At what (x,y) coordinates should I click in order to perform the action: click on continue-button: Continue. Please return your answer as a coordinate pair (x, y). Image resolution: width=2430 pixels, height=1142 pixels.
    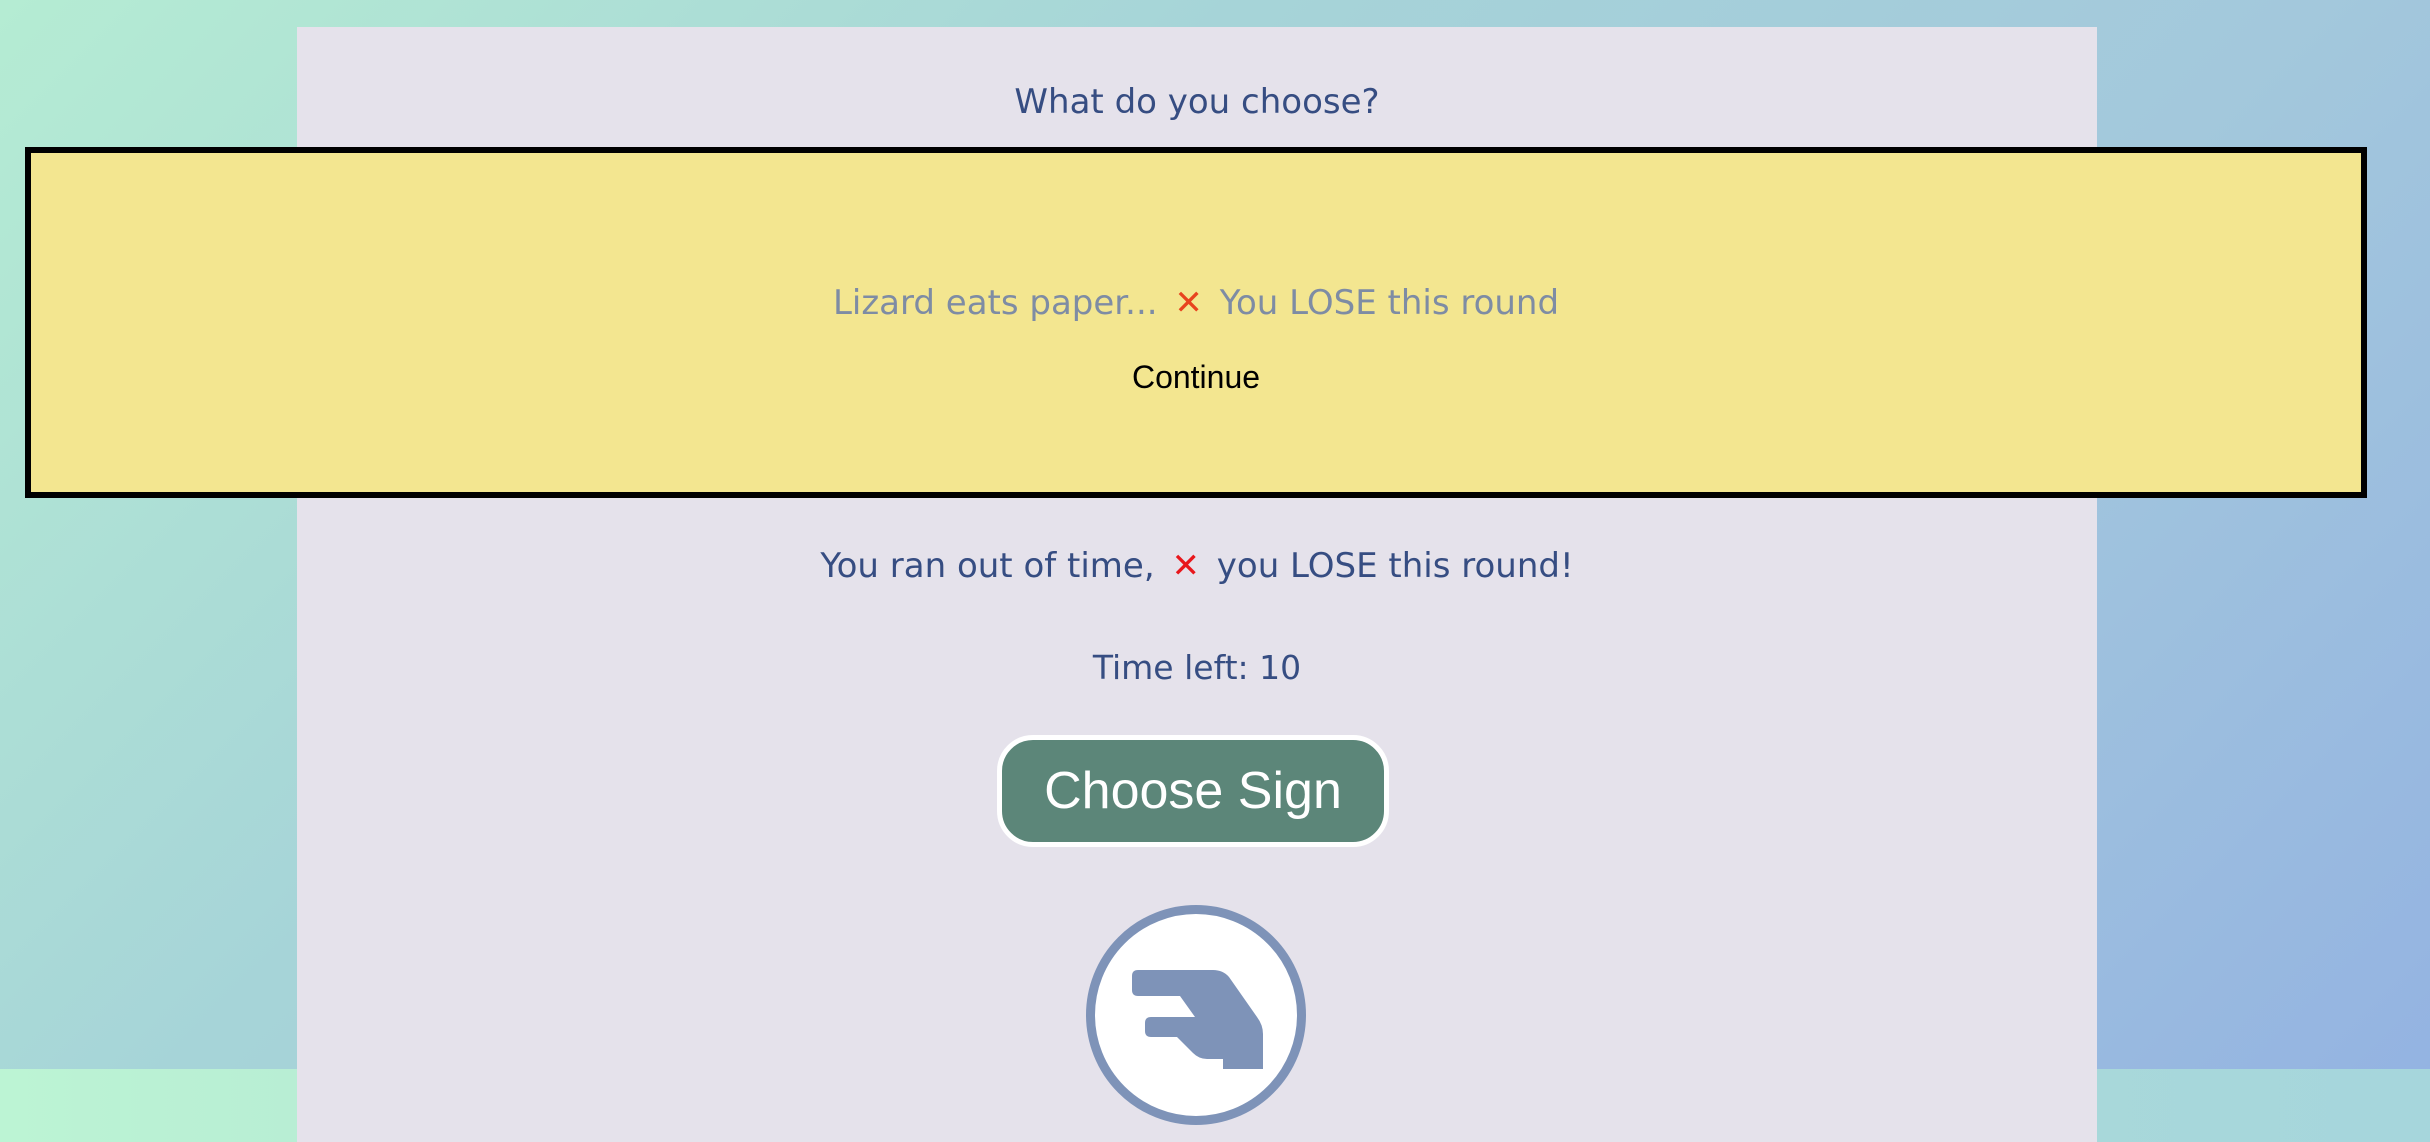
    Looking at the image, I should click on (1196, 377).